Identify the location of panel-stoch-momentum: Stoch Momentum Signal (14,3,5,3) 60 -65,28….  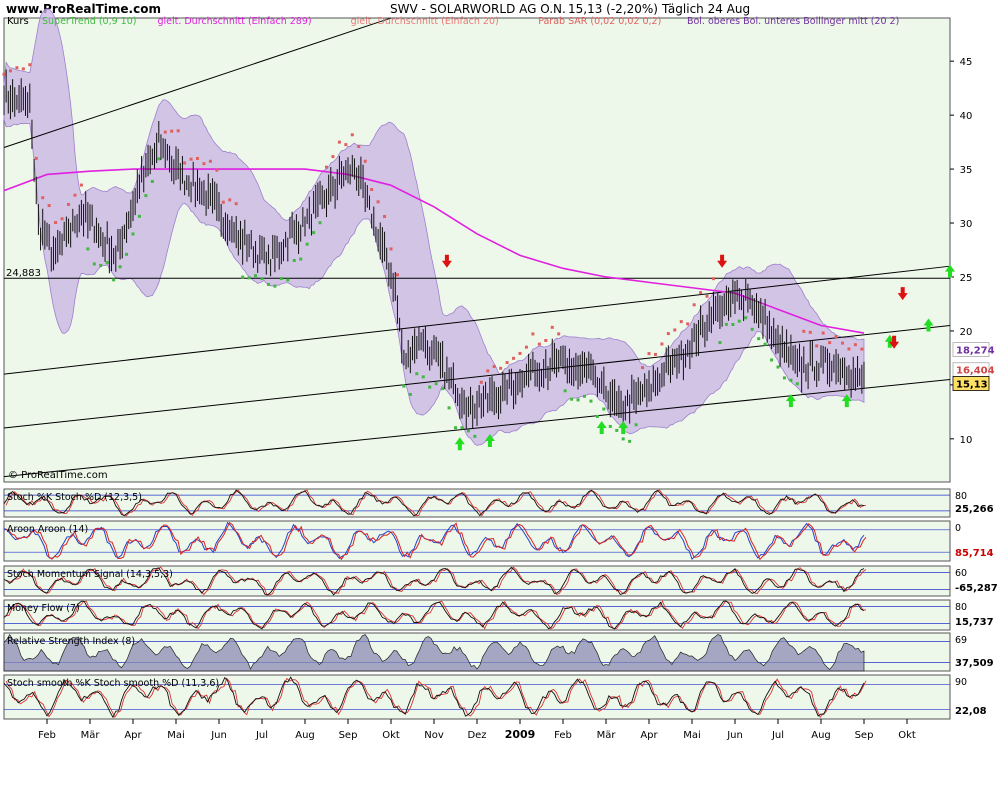
(500, 581).